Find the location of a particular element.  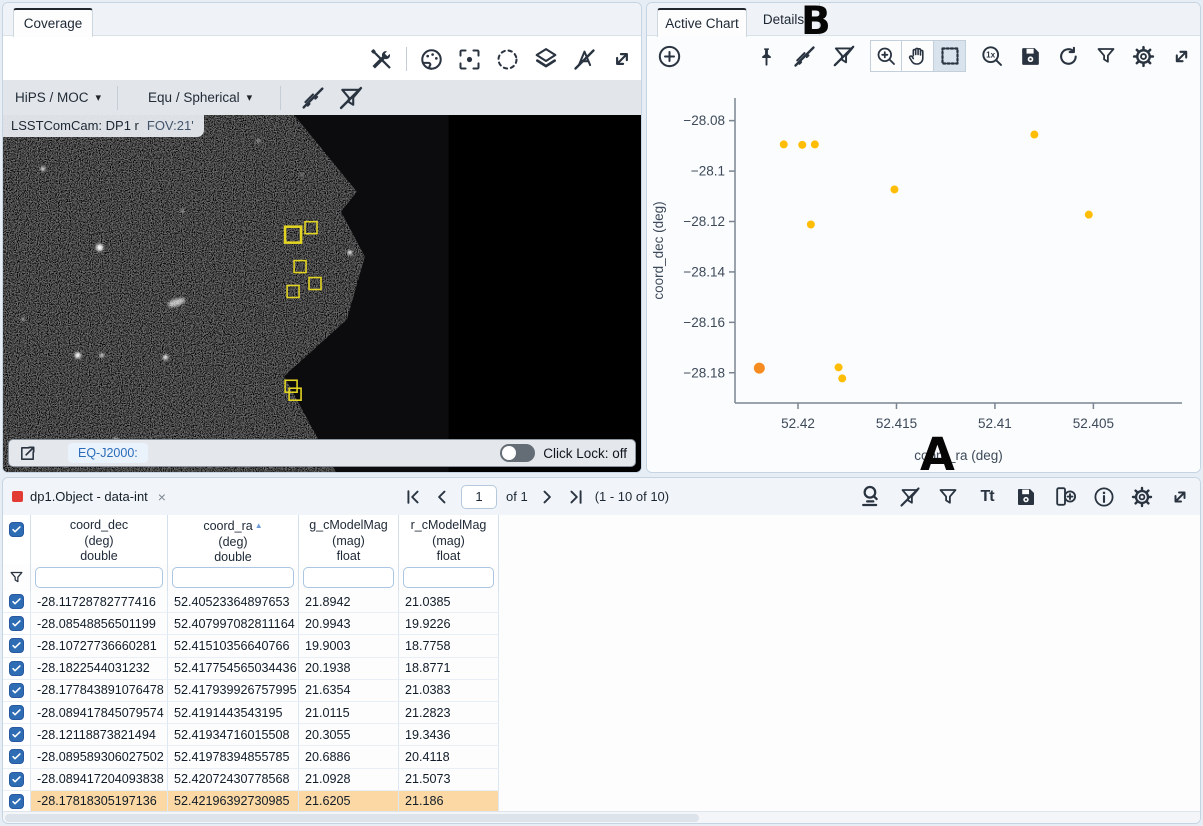

column-unit: (deg) is located at coordinates (99, 540).